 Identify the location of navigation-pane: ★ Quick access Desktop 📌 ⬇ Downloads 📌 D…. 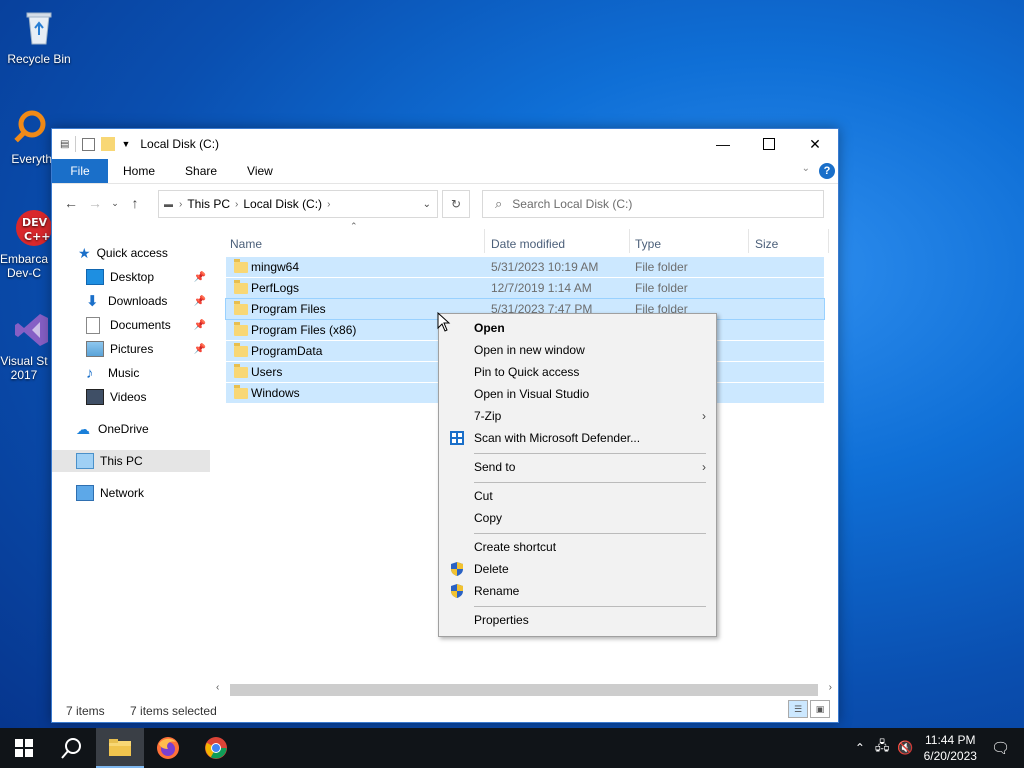
(131, 448).